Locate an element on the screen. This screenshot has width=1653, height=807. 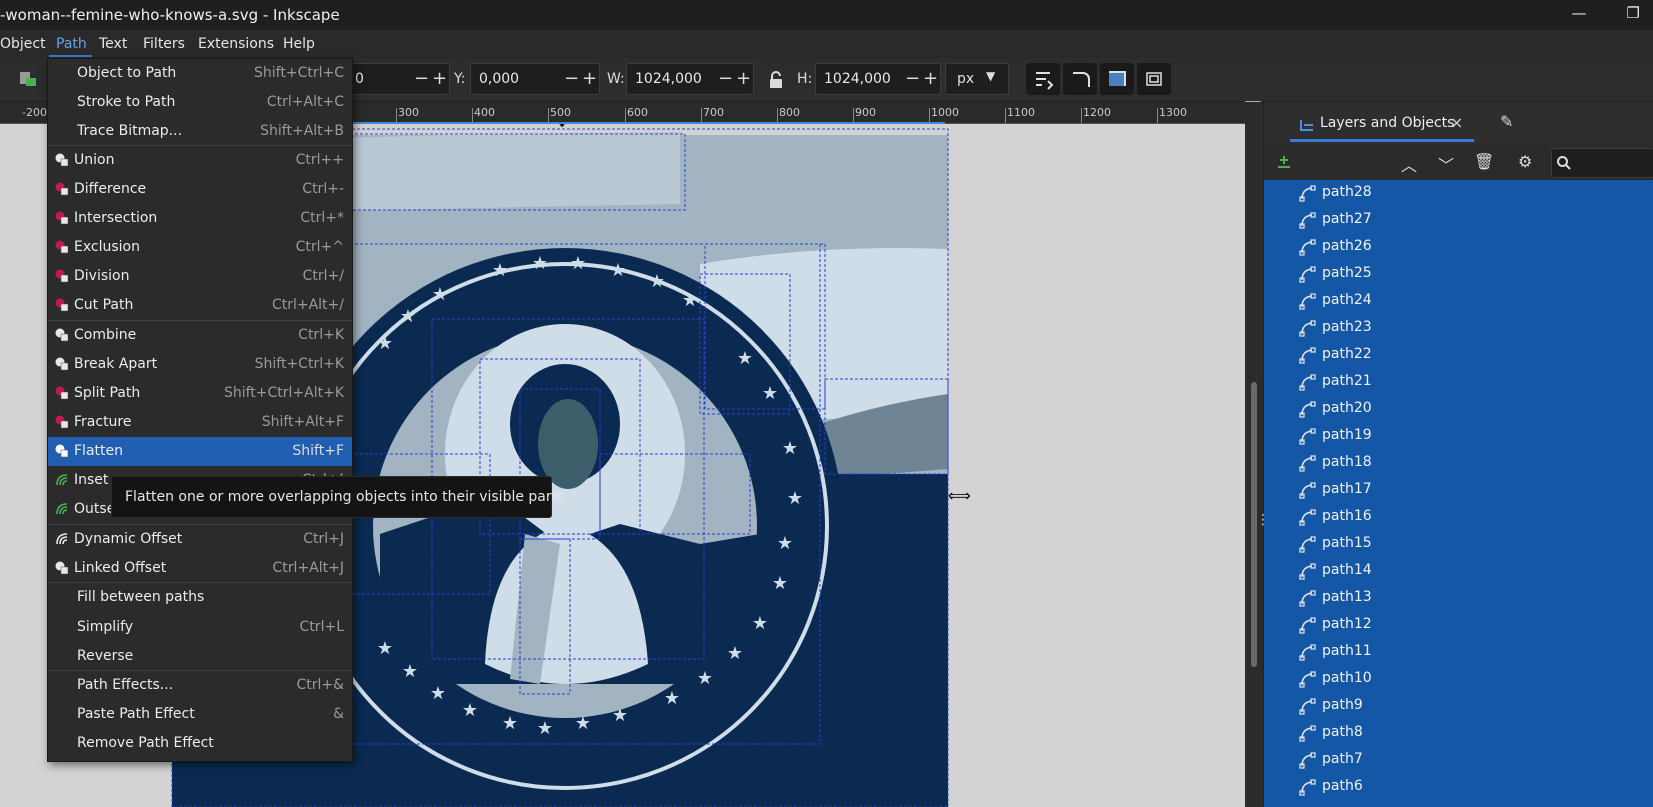
object-name: path18 is located at coordinates (1347, 462).